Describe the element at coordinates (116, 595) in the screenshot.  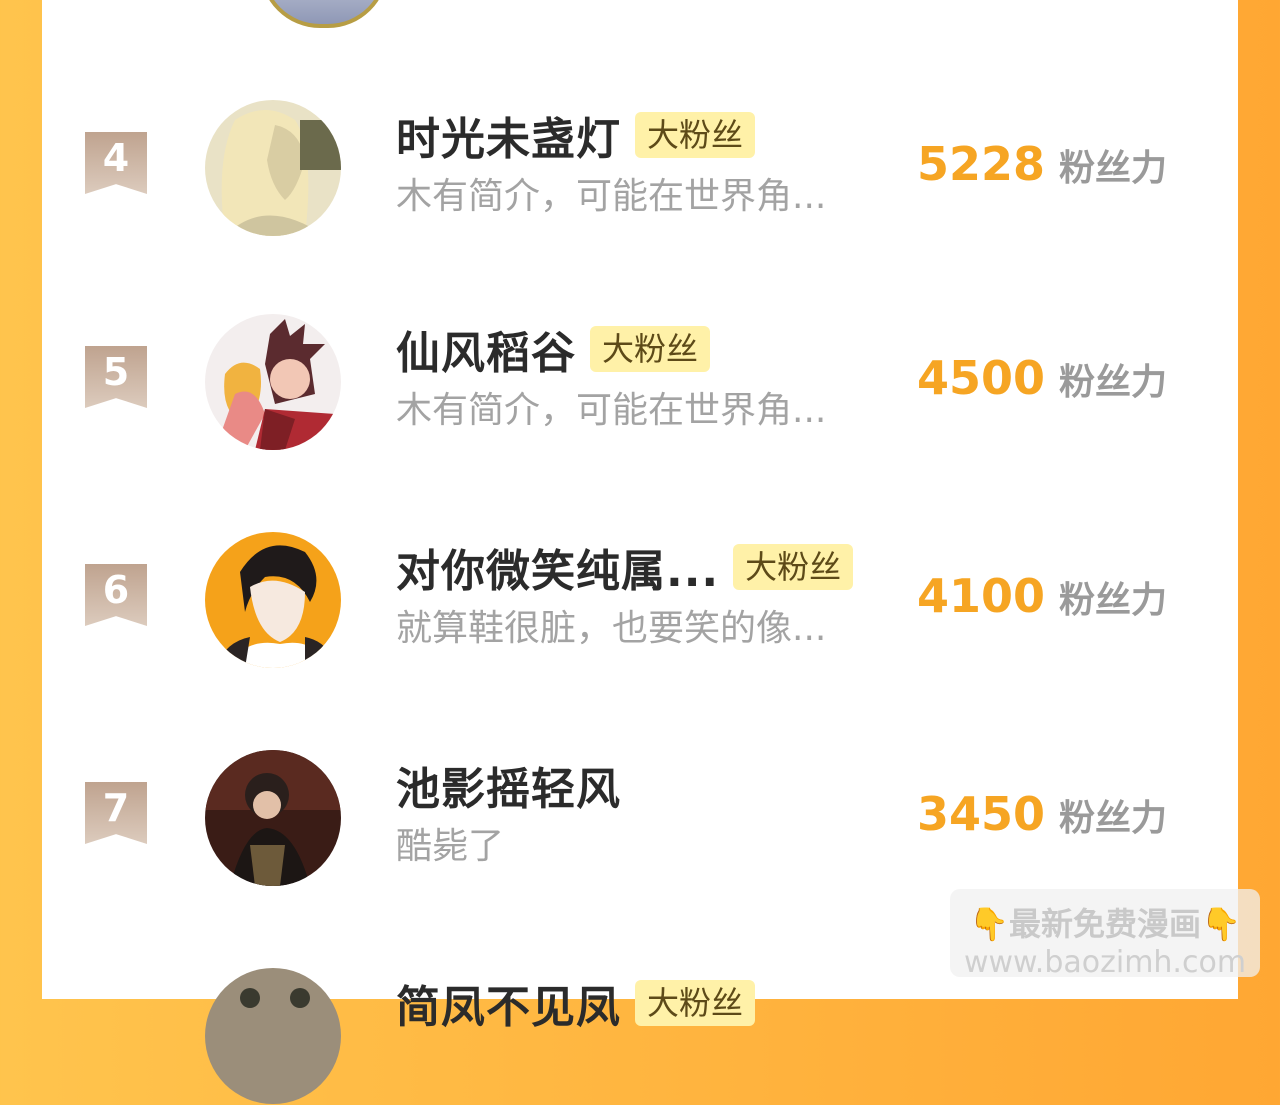
I see `rank-badge: 6` at that location.